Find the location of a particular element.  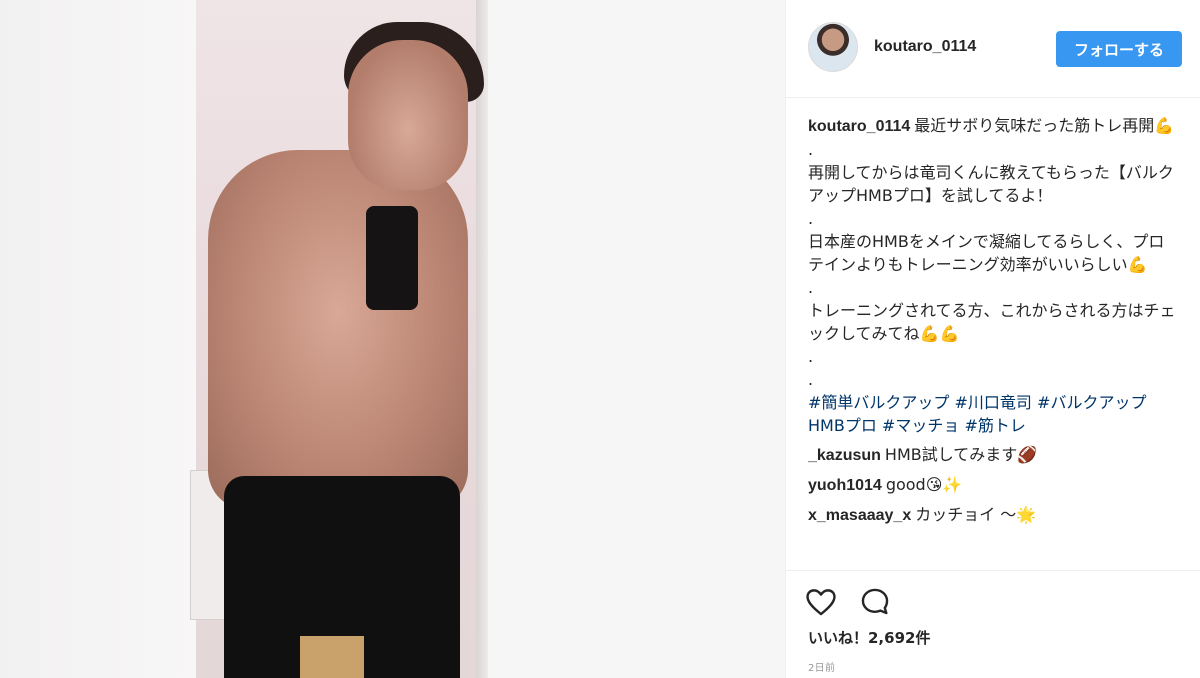

follow-button: フォローする is located at coordinates (1119, 49).